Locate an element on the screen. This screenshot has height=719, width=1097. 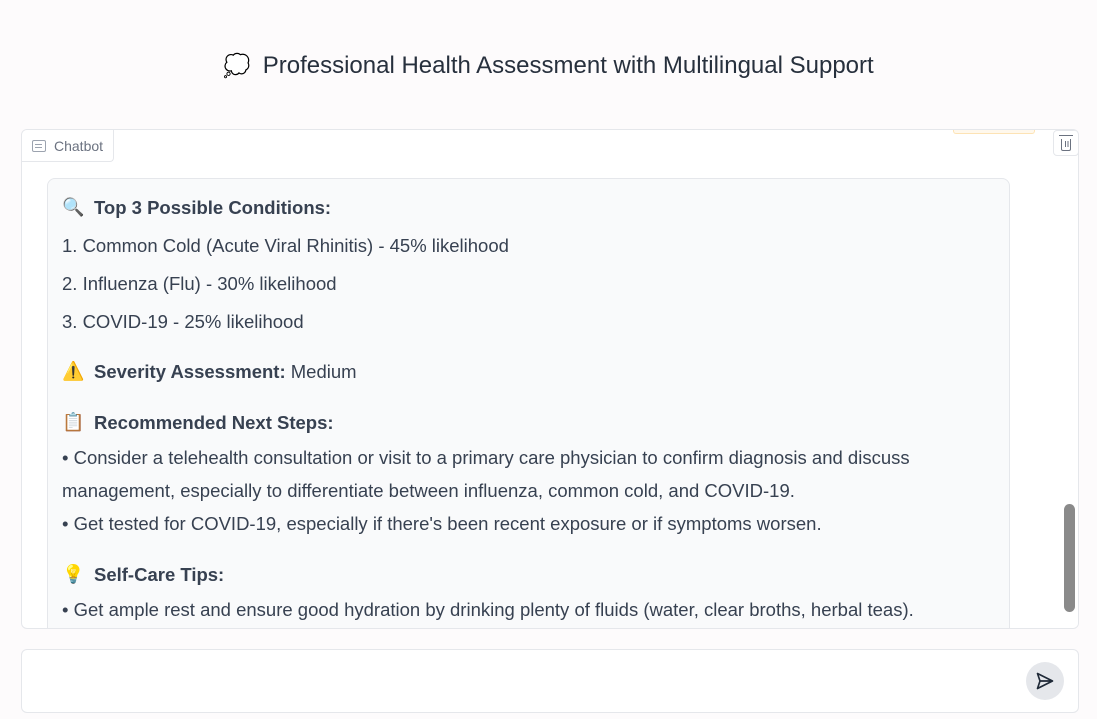
lightbulb-icon: 💡 is located at coordinates (73, 574).